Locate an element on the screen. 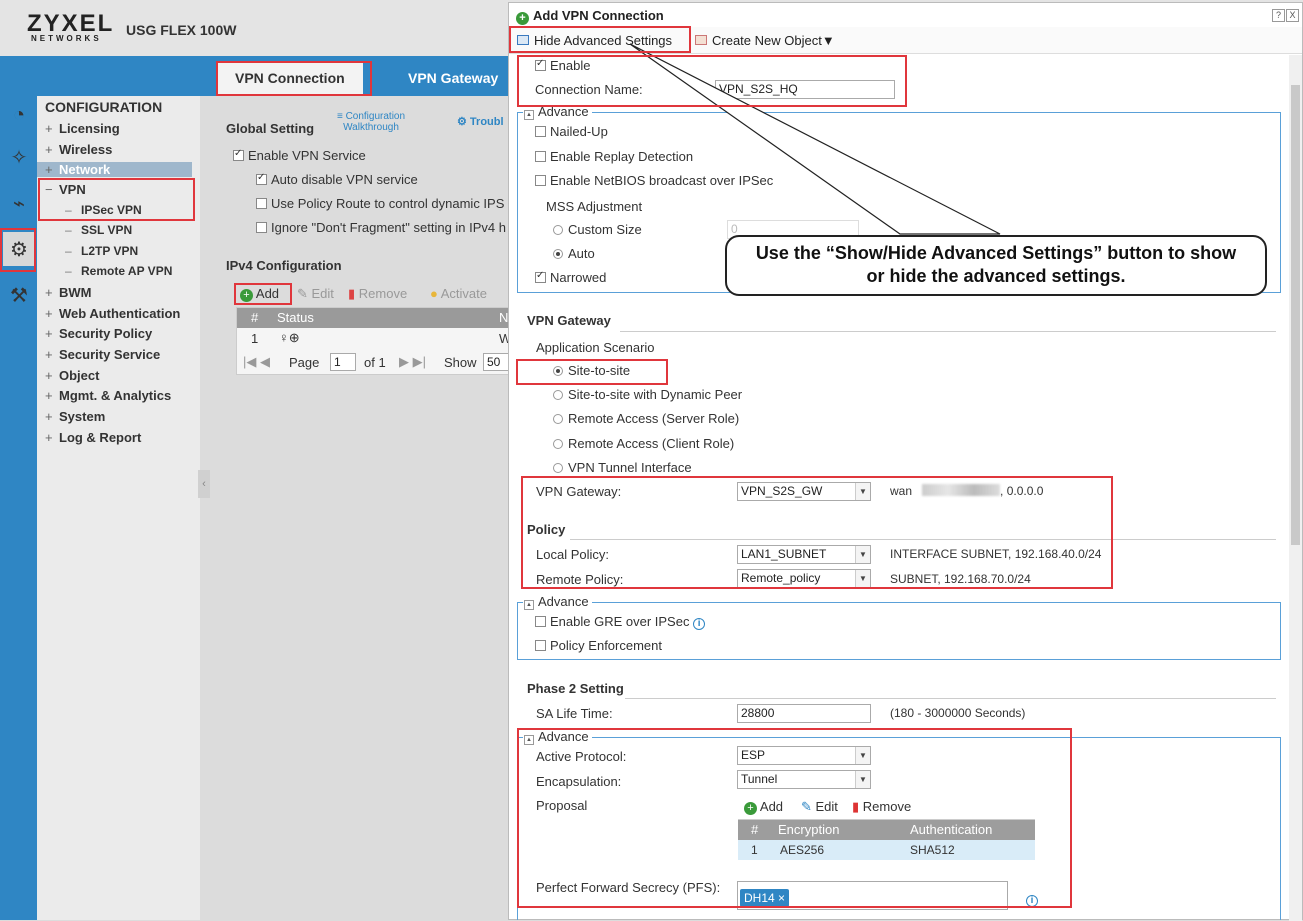  nav-item-web-authentication: + Web Authentication is located at coordinates (112, 313).